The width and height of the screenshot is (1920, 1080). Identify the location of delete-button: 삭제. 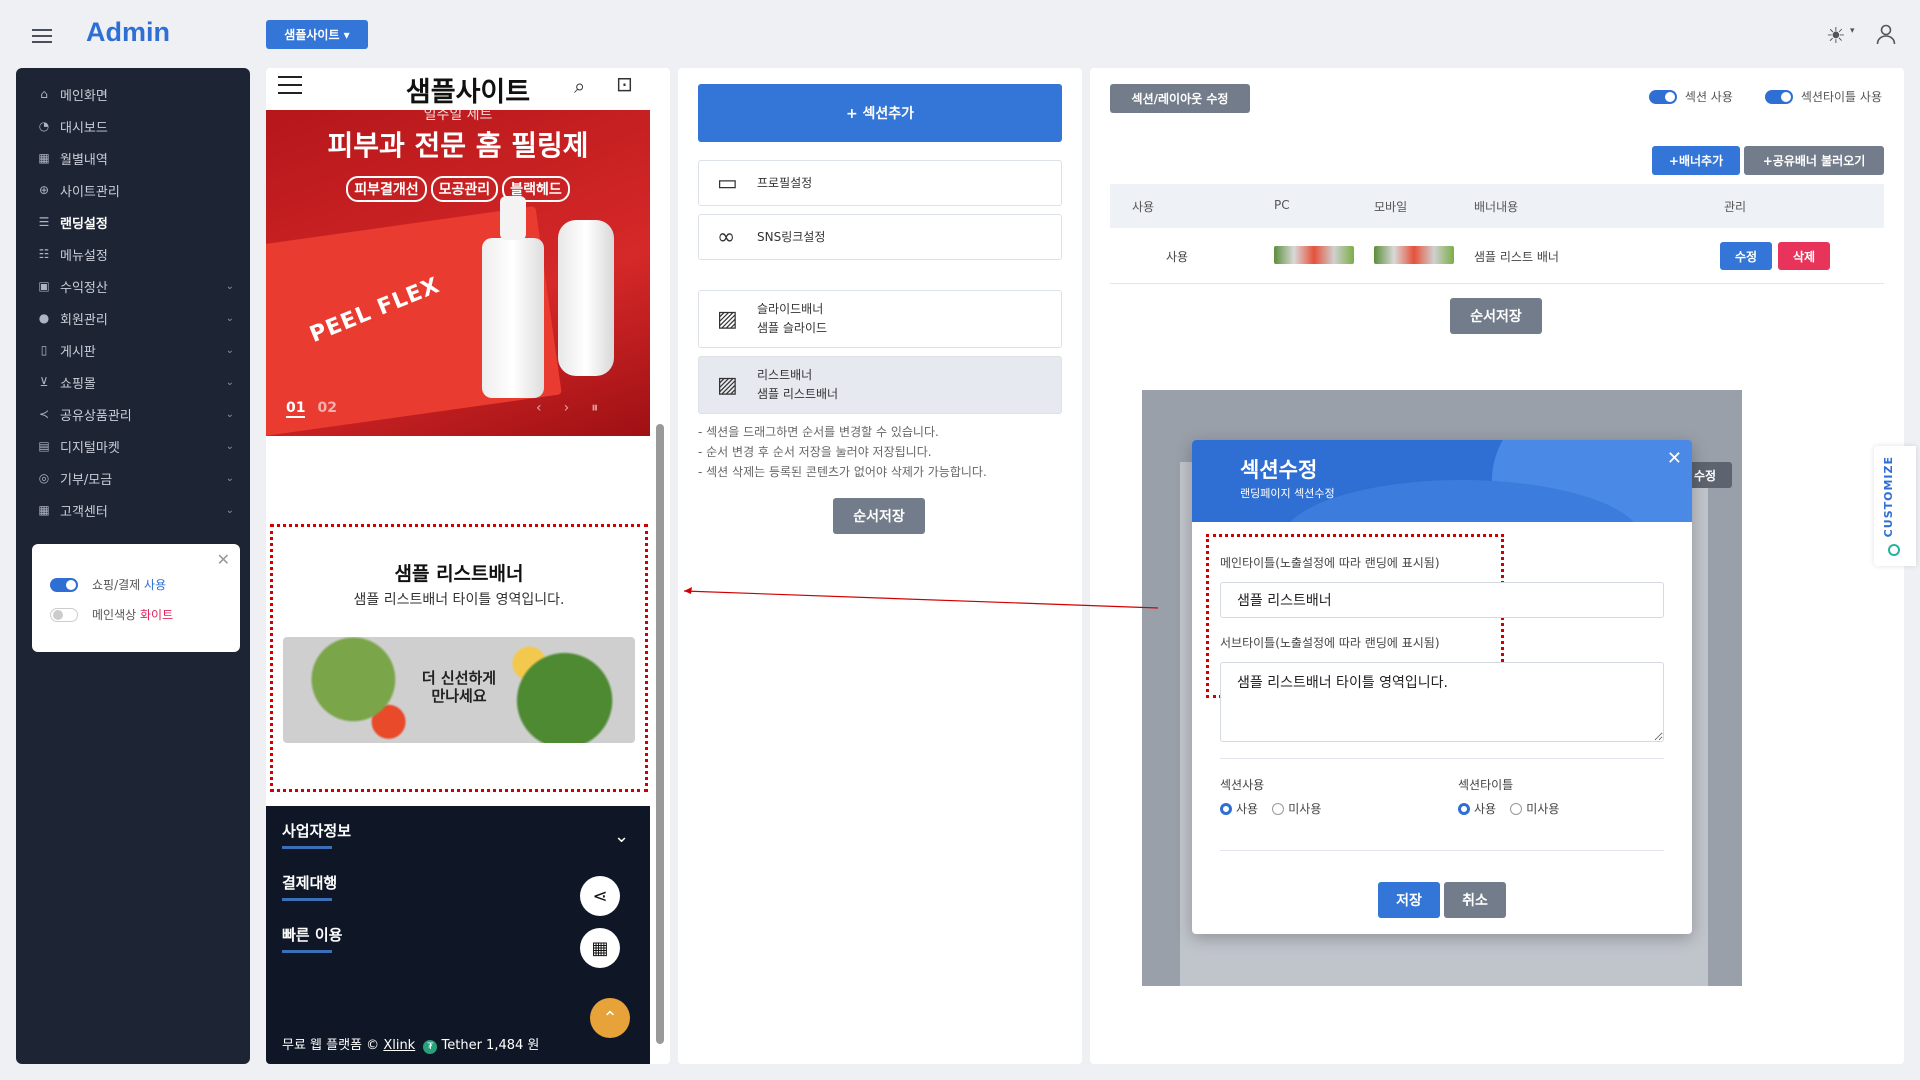
(1804, 256).